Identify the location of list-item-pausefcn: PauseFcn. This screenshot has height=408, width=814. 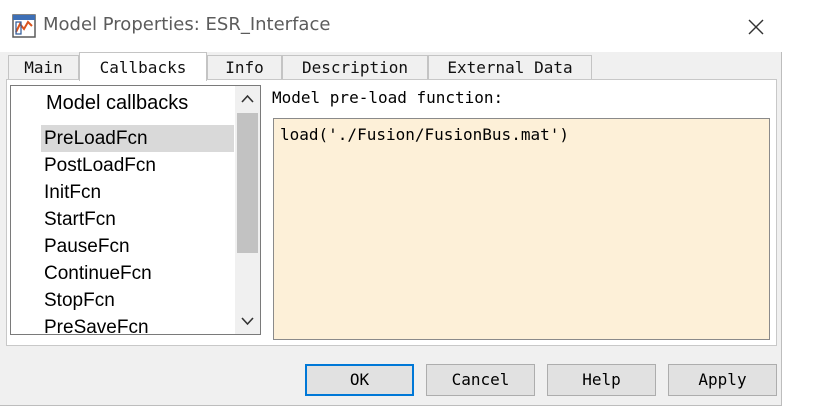
(137, 246).